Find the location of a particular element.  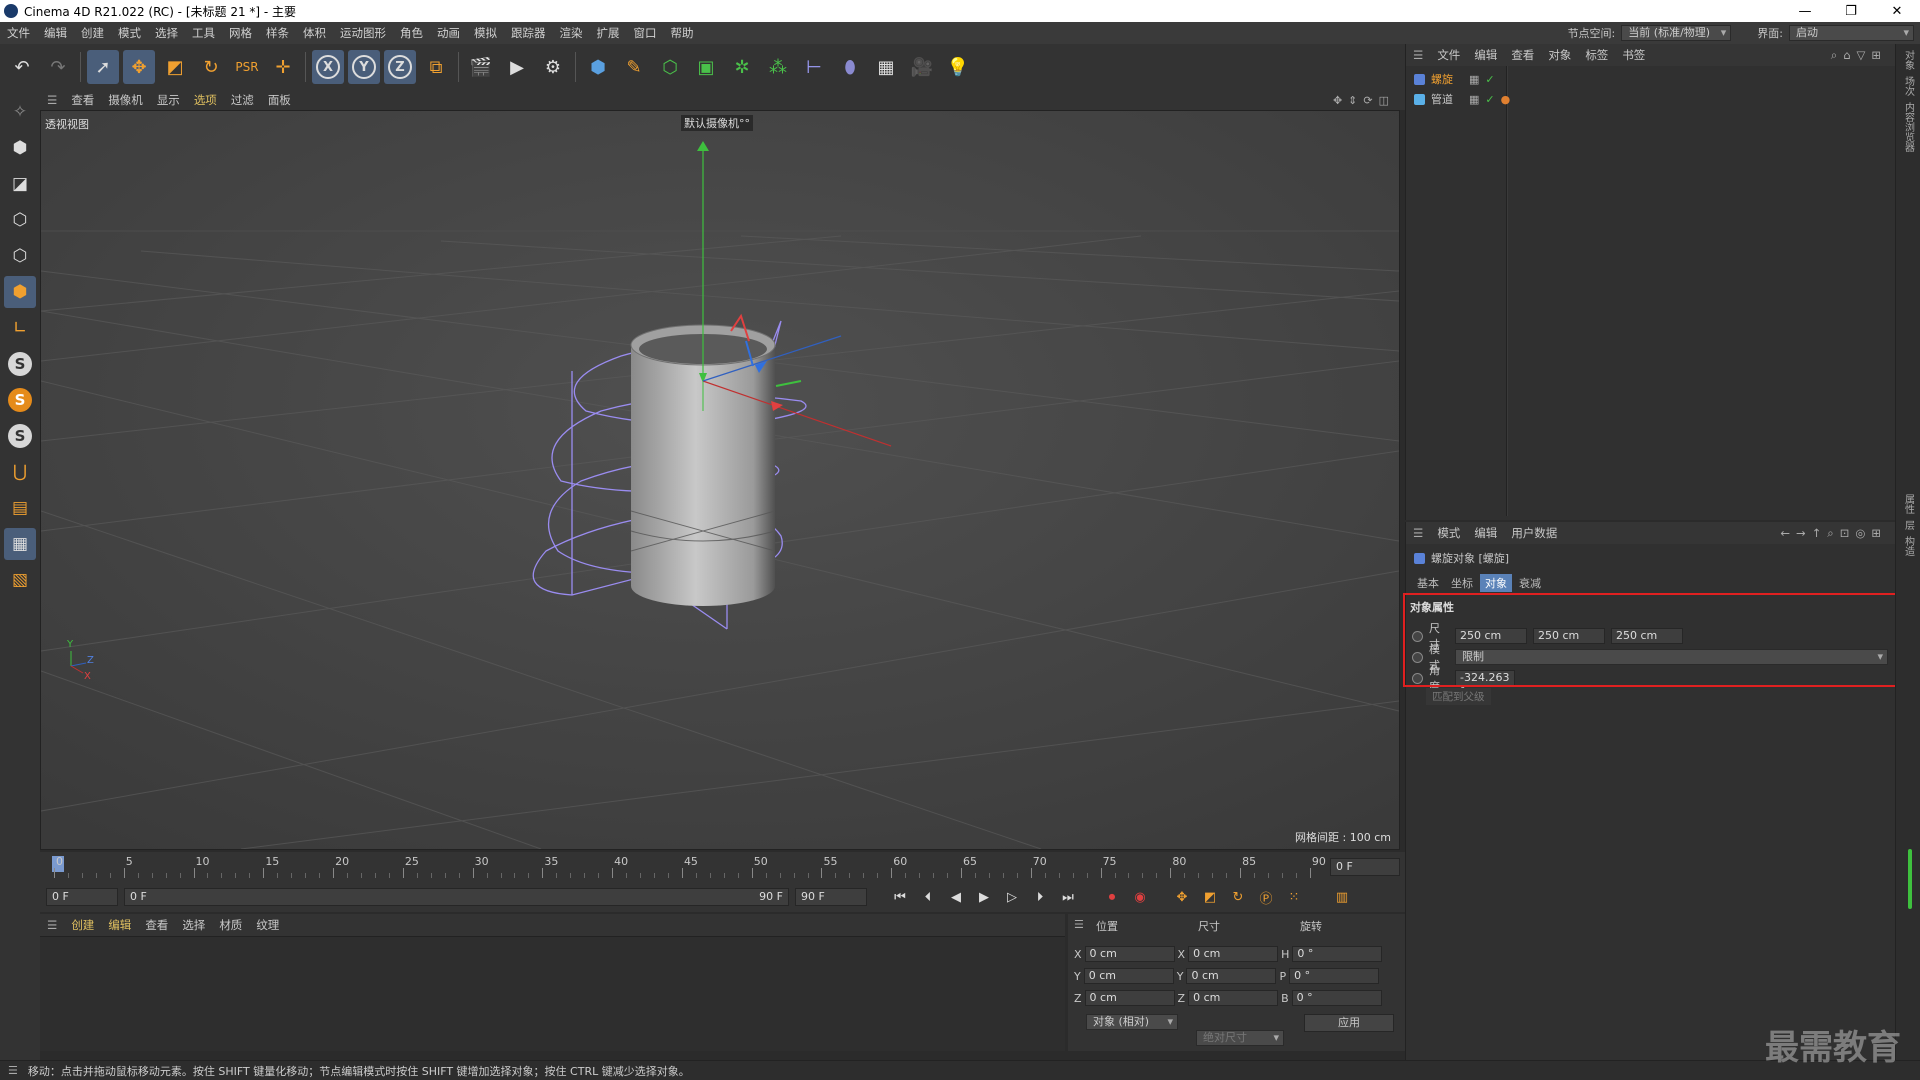

timeline-ruler: 0 5 10 15 20 25 30 35 40 45 50 55 60 65 70 75 80 85 90 0 F is located at coordinates (722, 867).